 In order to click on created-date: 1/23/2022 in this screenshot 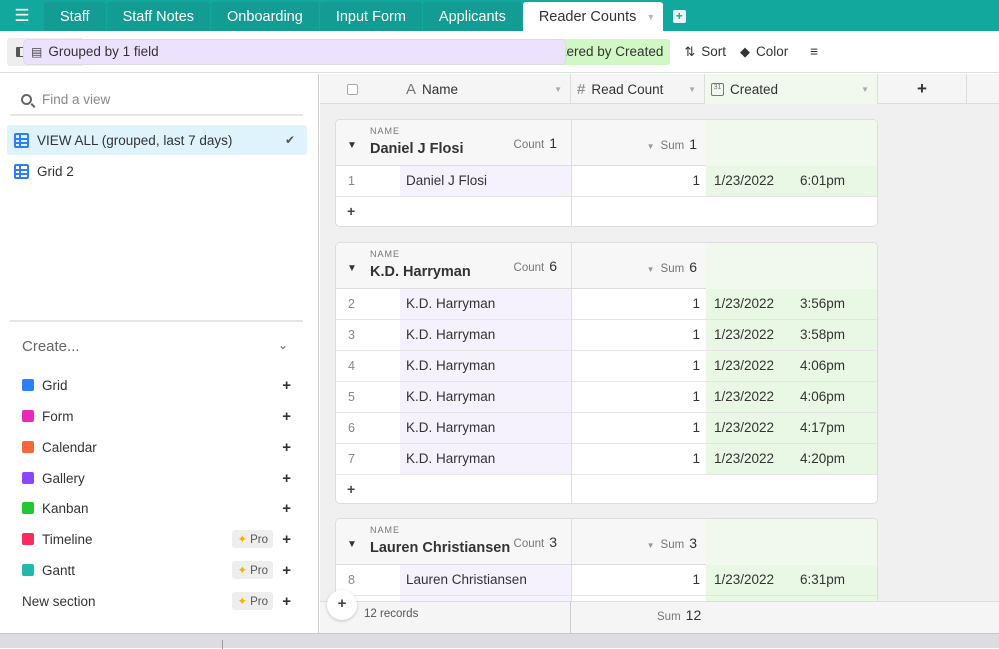, I will do `click(744, 180)`.